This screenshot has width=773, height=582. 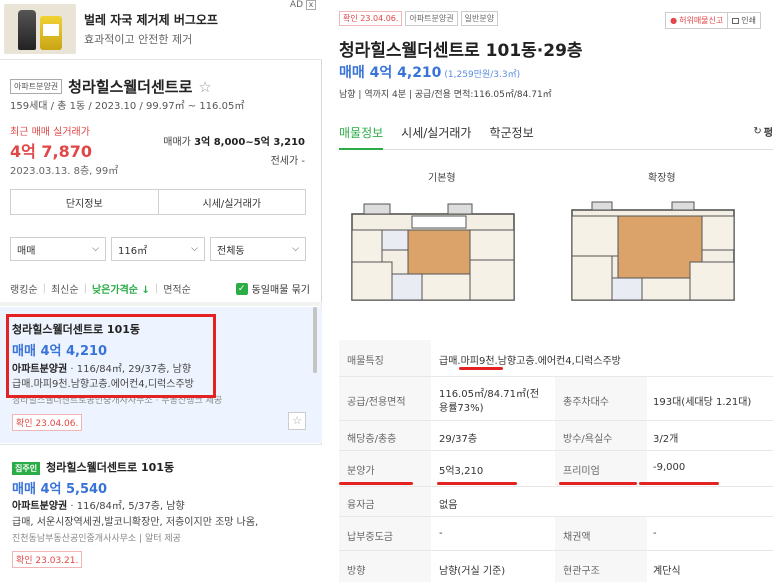 What do you see at coordinates (556, 132) in the screenshot?
I see `detail-tabs: 매물정보 시세/실거래가 학군정보 ↻ 펑` at bounding box center [556, 132].